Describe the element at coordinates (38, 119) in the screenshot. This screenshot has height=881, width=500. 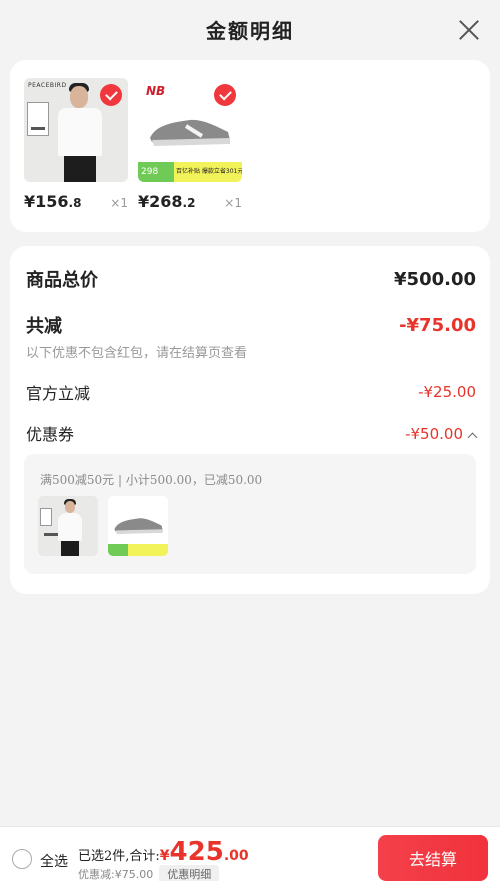
I see `tag-icon` at that location.